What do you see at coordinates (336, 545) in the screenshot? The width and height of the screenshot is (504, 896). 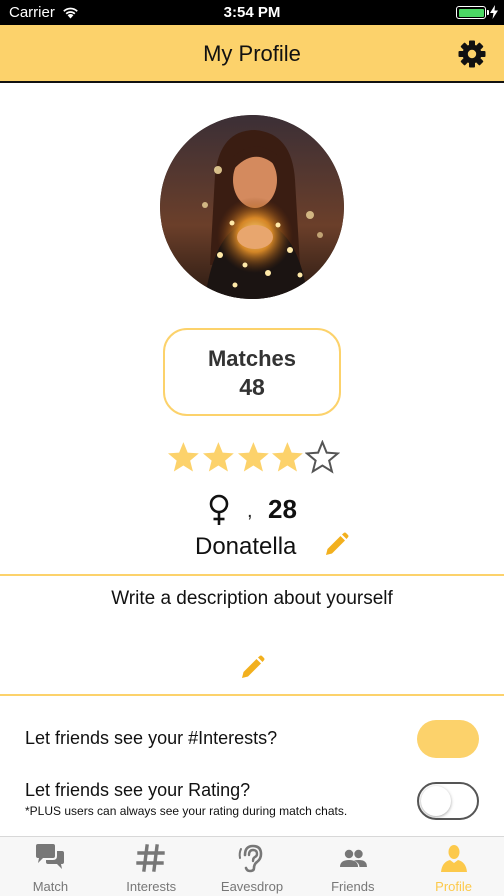 I see `edit-name-pencil-icon` at bounding box center [336, 545].